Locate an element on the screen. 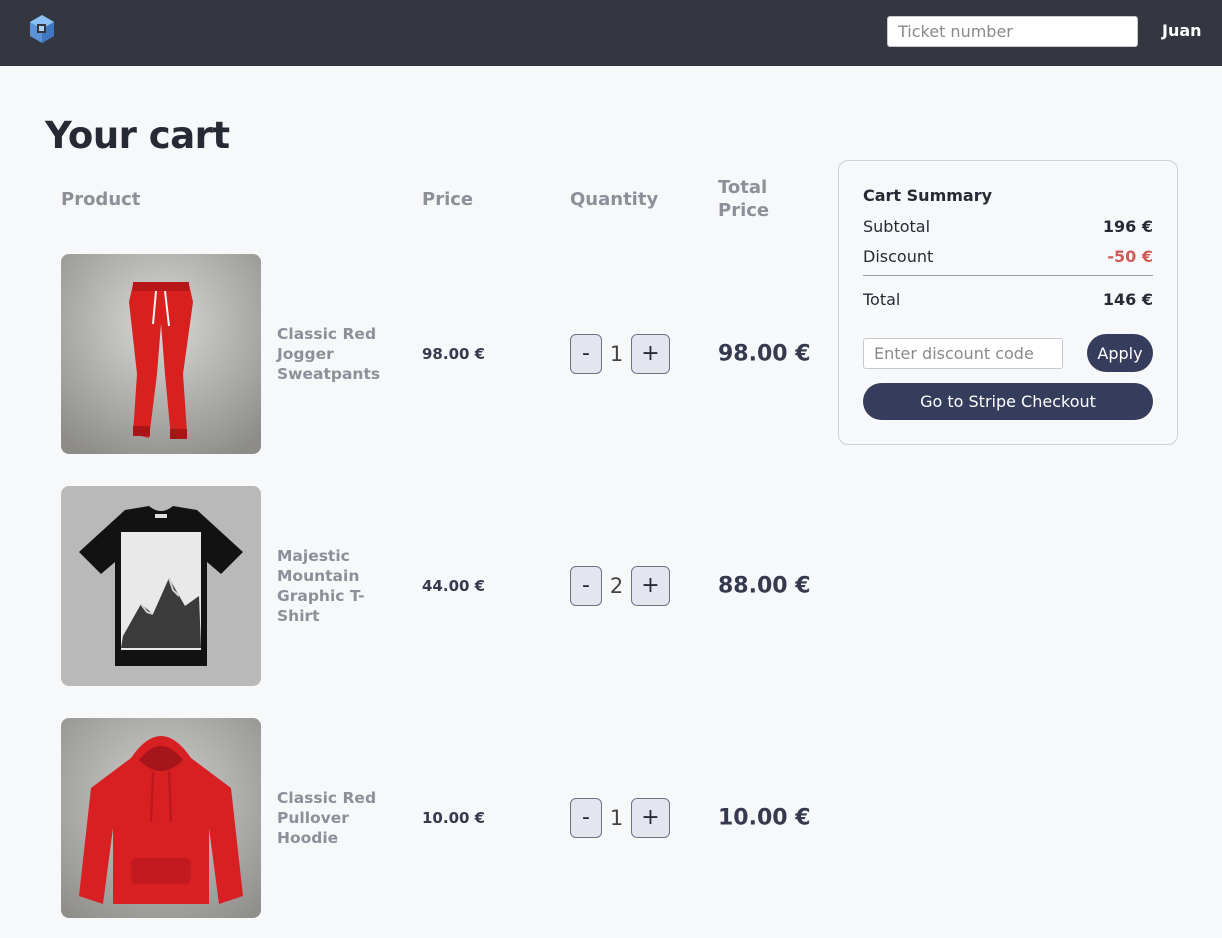 This screenshot has width=1222, height=938. discount-value: -50 € is located at coordinates (1130, 256).